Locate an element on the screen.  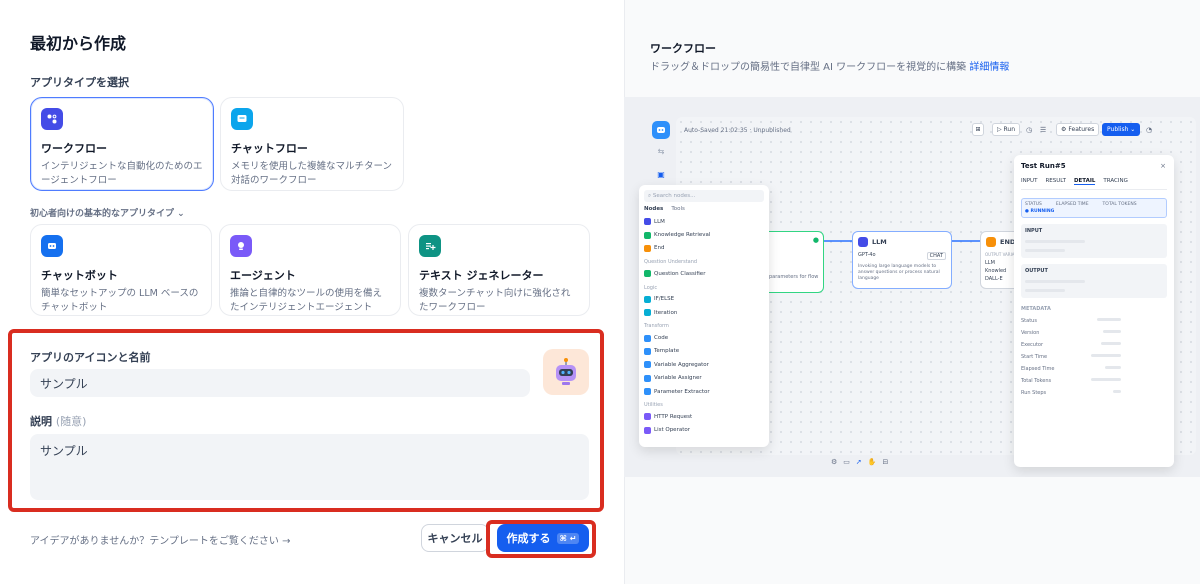
agent-icon is located at coordinates (241, 246).